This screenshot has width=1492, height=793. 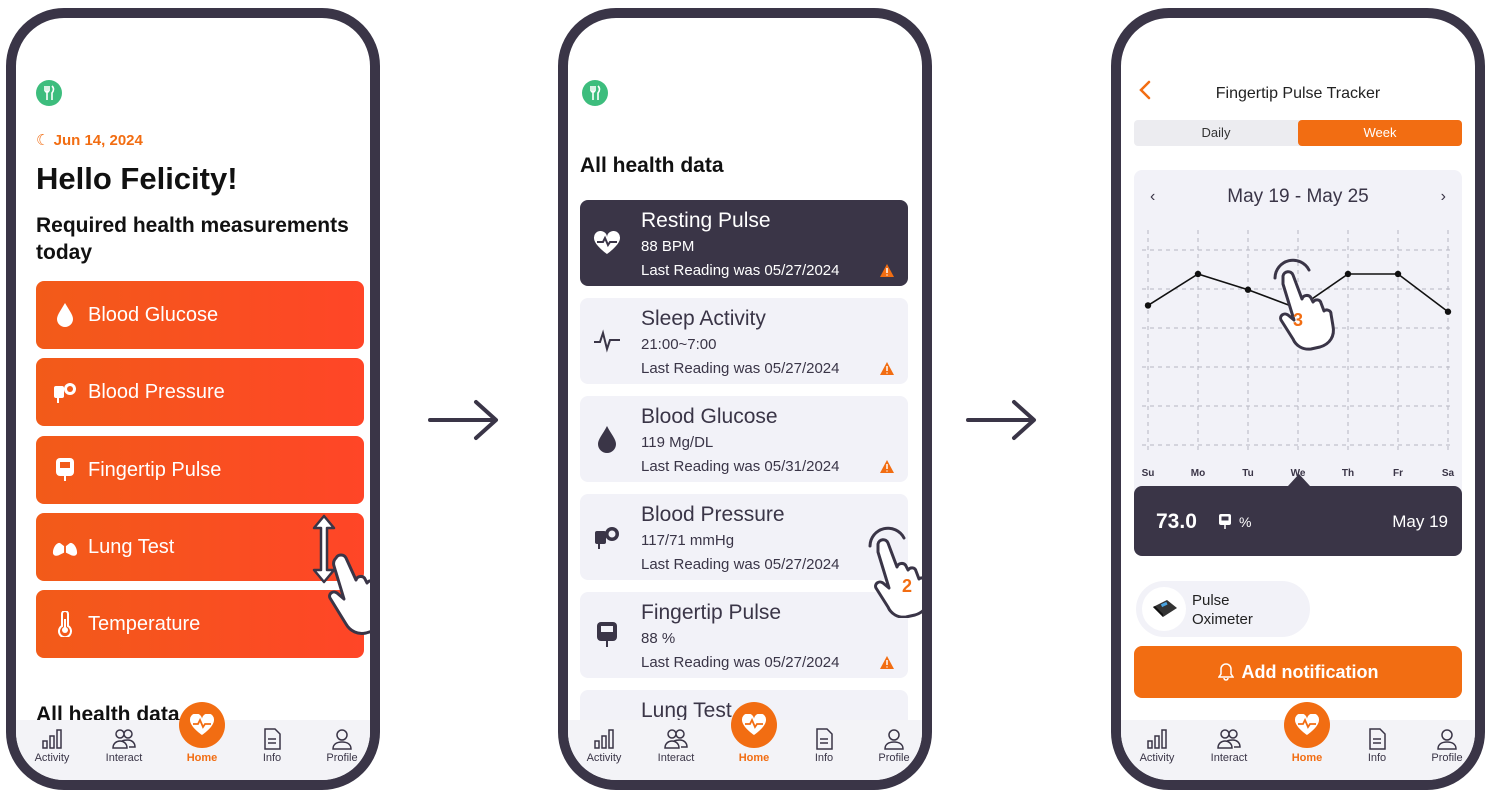 What do you see at coordinates (89, 140) in the screenshot?
I see `current-date: ☾ Jun 14, 2024` at bounding box center [89, 140].